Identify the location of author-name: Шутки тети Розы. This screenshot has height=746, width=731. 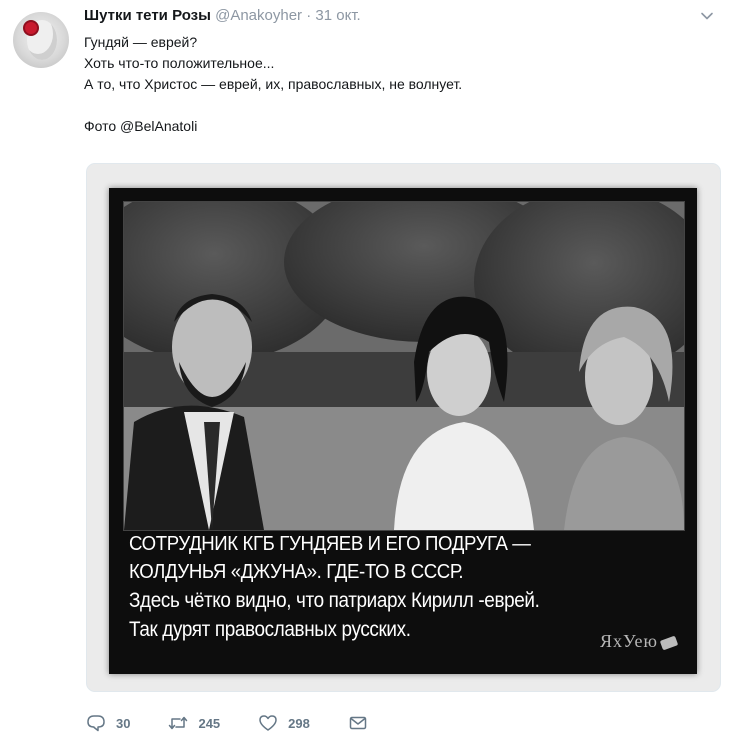
(147, 15).